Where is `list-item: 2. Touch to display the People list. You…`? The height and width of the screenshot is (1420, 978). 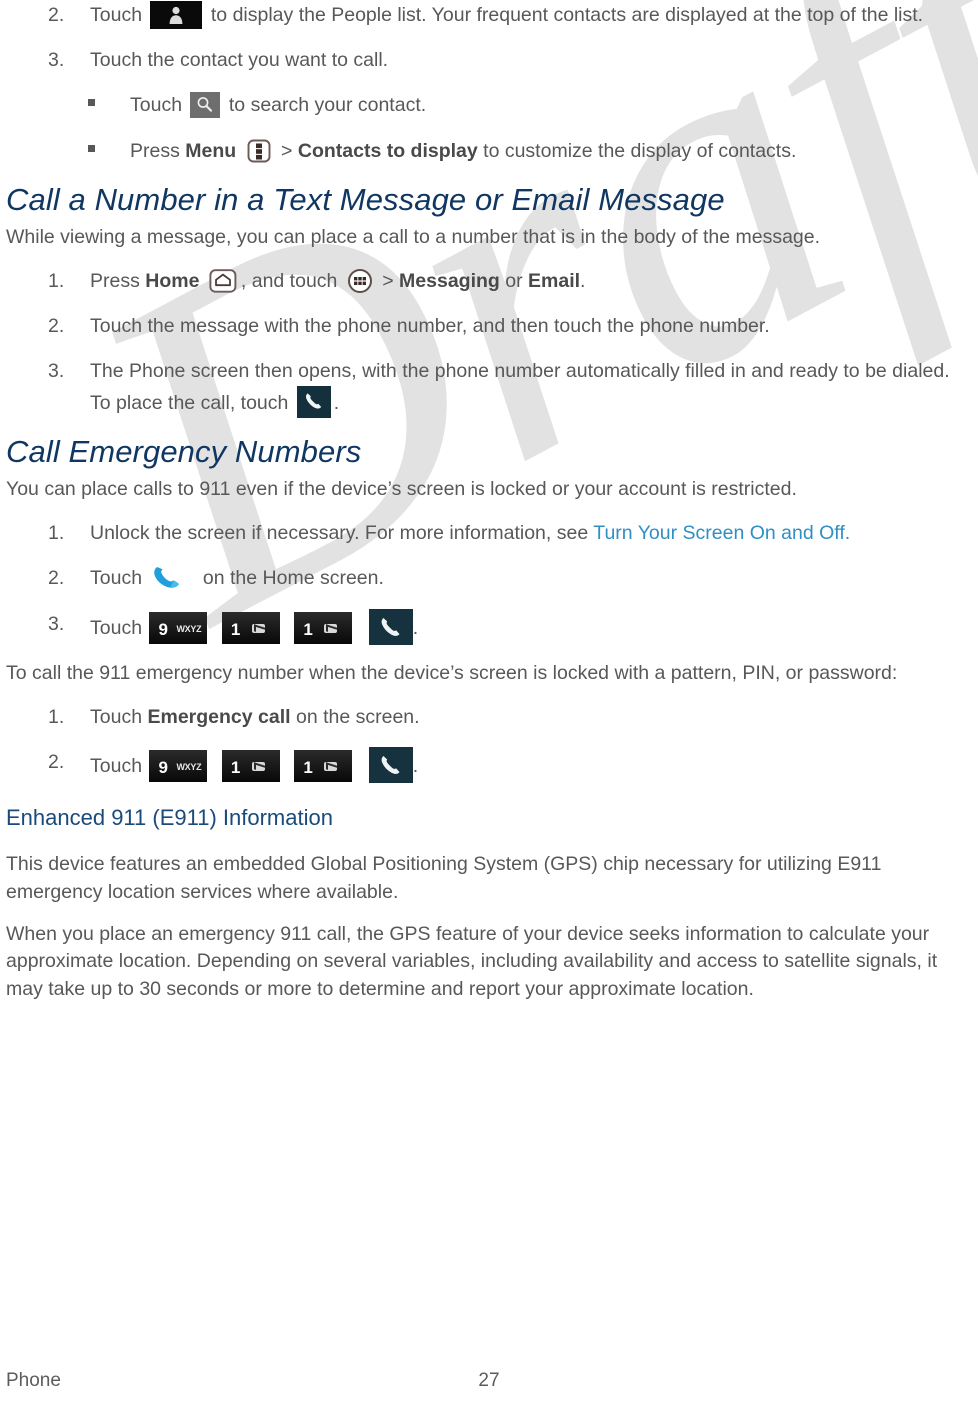 list-item: 2. Touch to display the People list. You… is located at coordinates (487, 15).